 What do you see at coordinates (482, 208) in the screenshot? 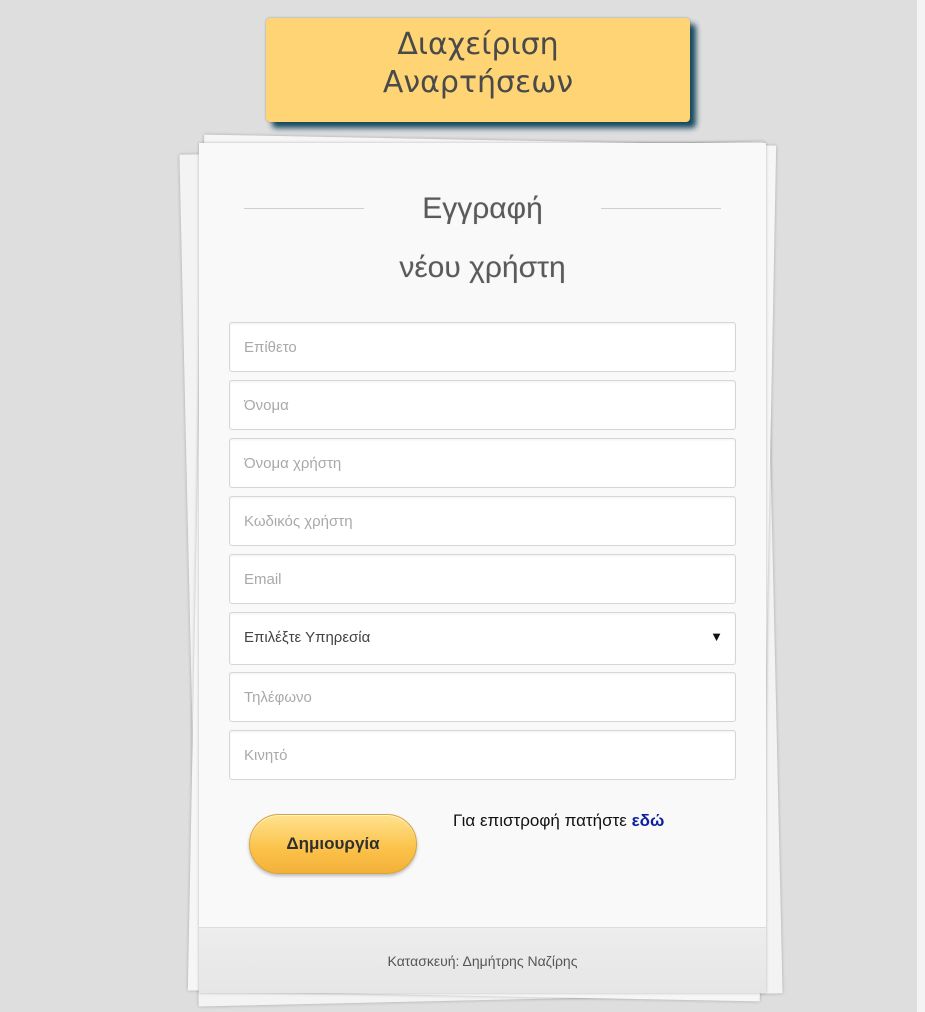
I see `form-title-line1: Εγγραφή` at bounding box center [482, 208].